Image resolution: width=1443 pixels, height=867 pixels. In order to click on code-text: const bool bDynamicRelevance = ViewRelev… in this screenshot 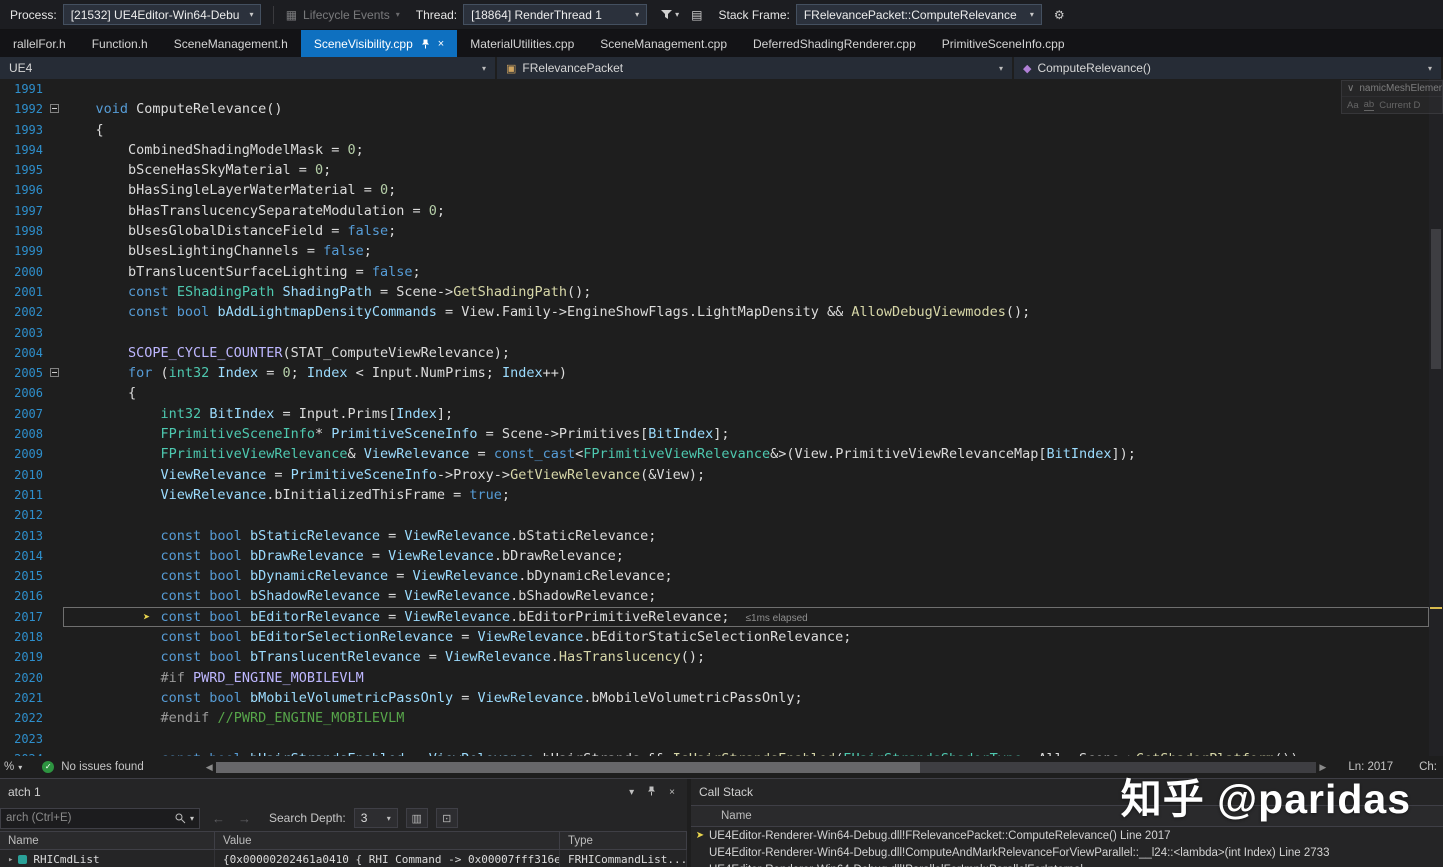, I will do `click(746, 576)`.